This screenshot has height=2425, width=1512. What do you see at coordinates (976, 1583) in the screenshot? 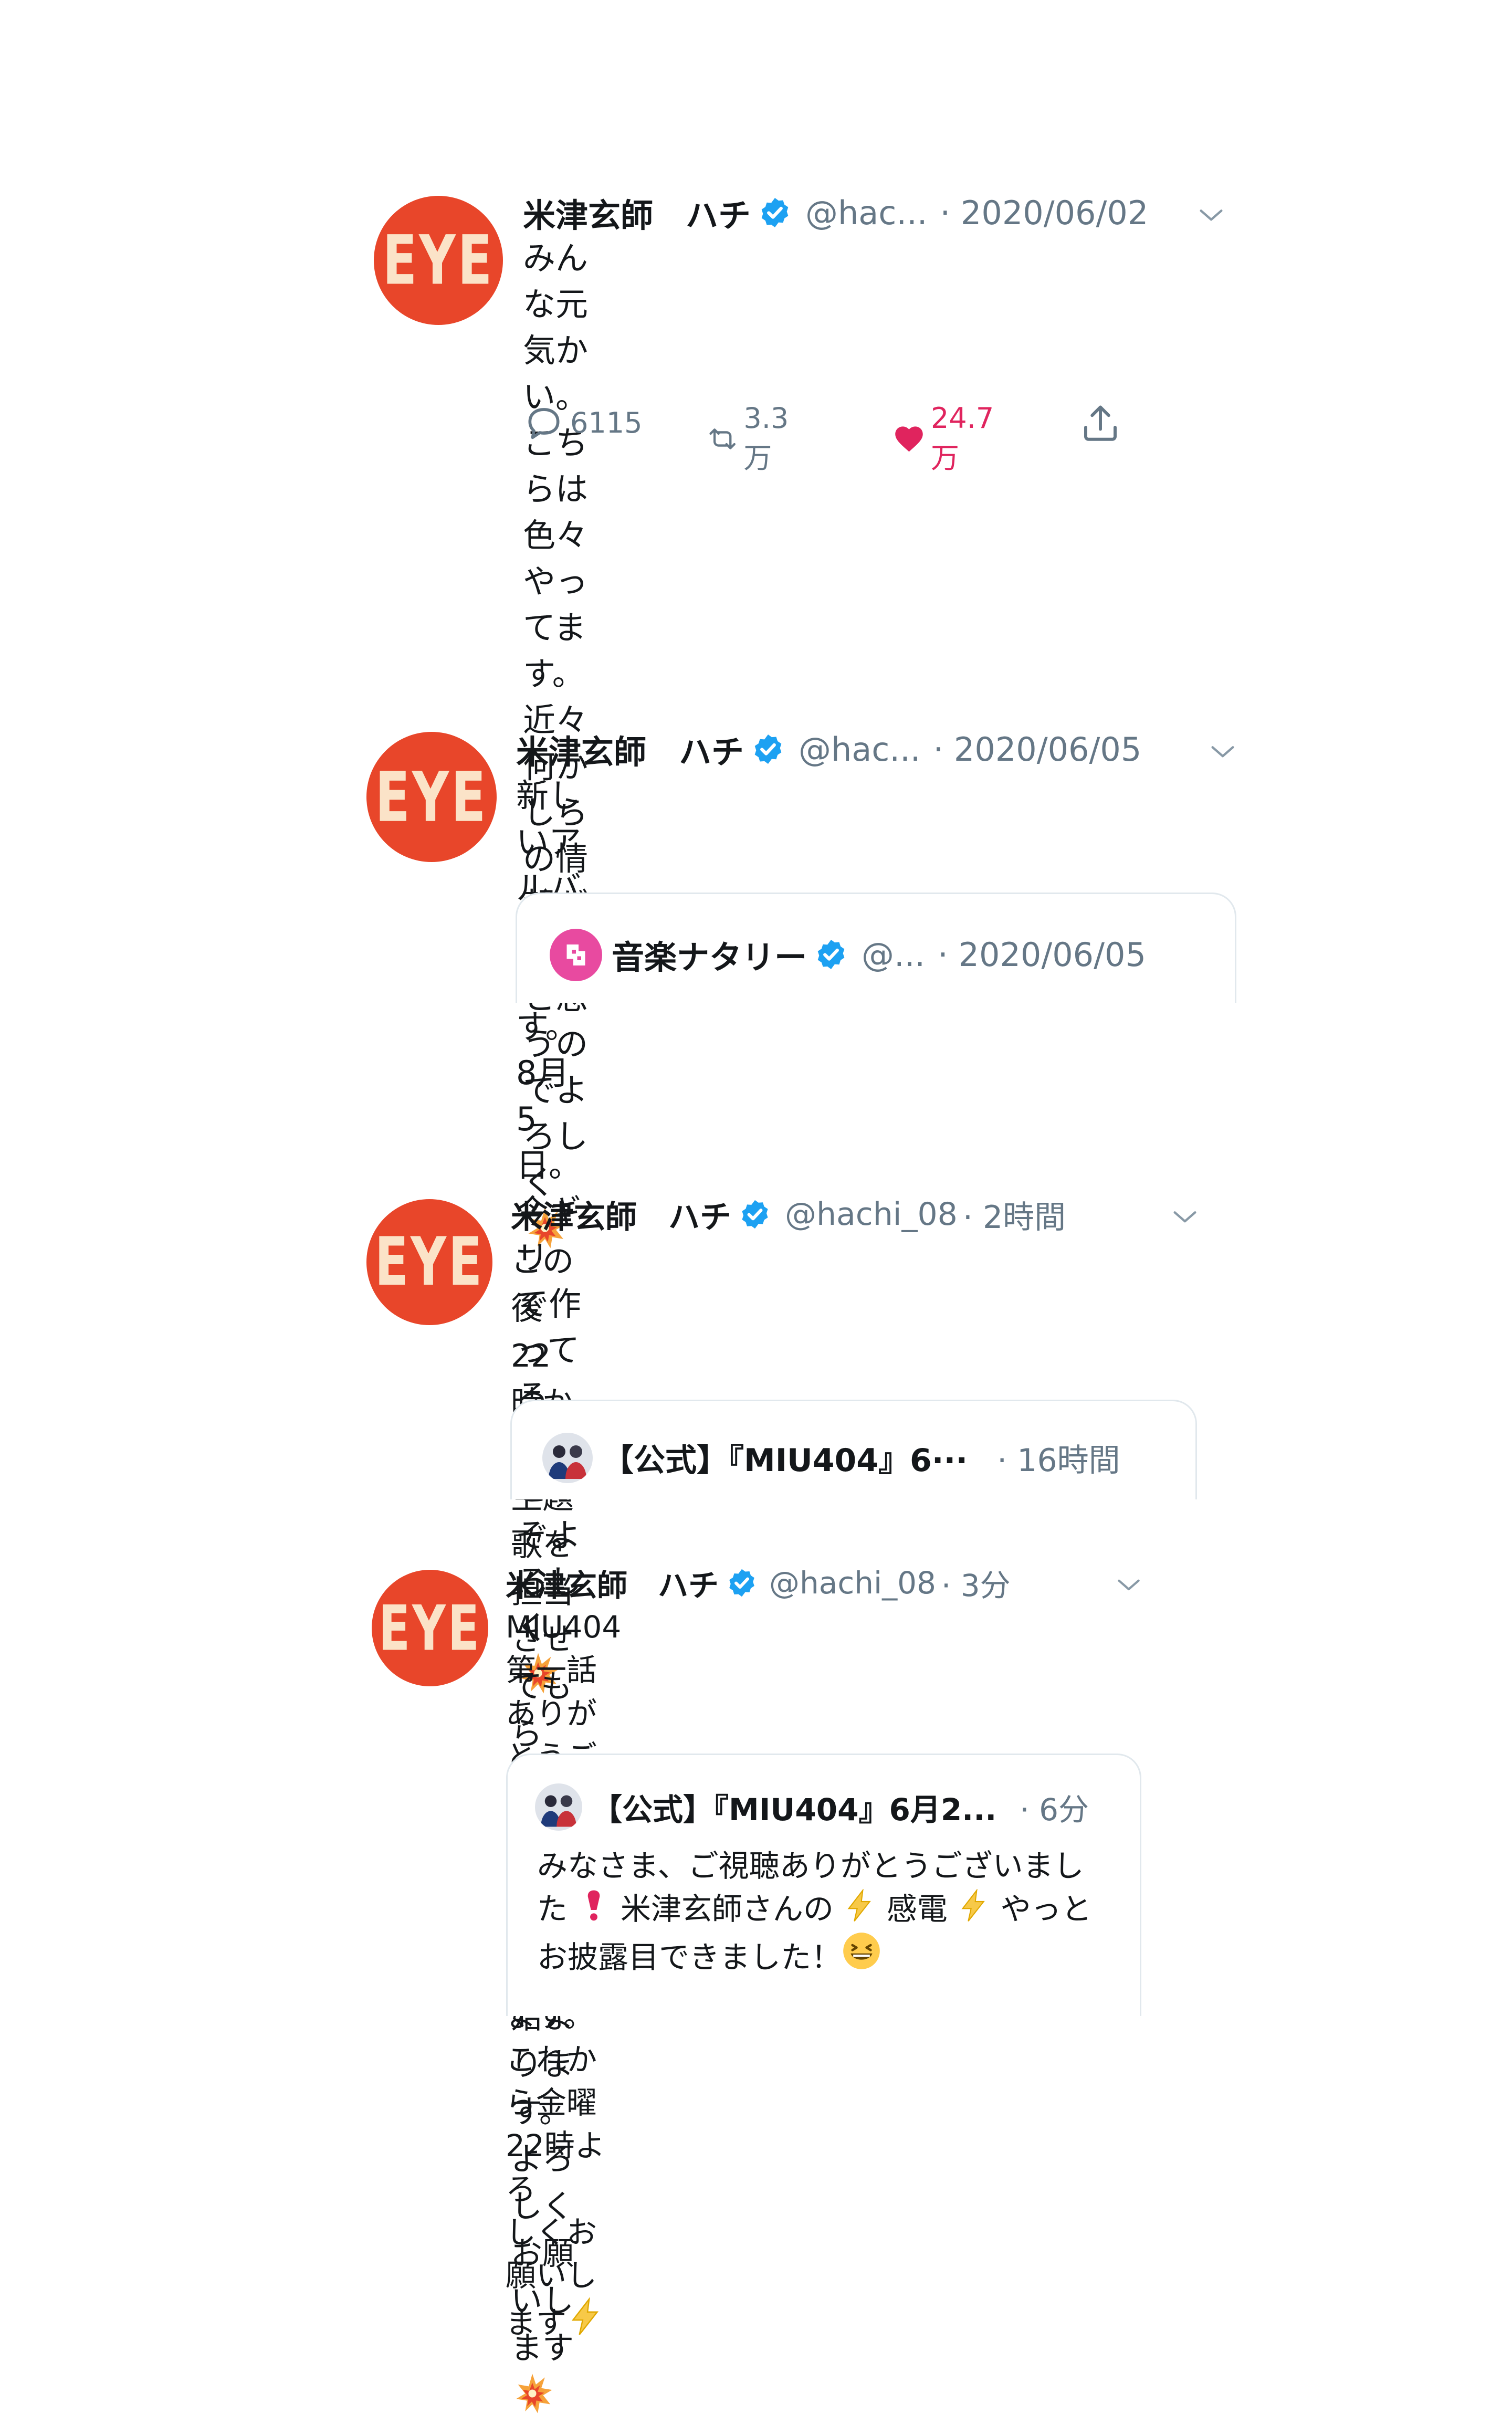
I see `timestamp: · 3分` at bounding box center [976, 1583].